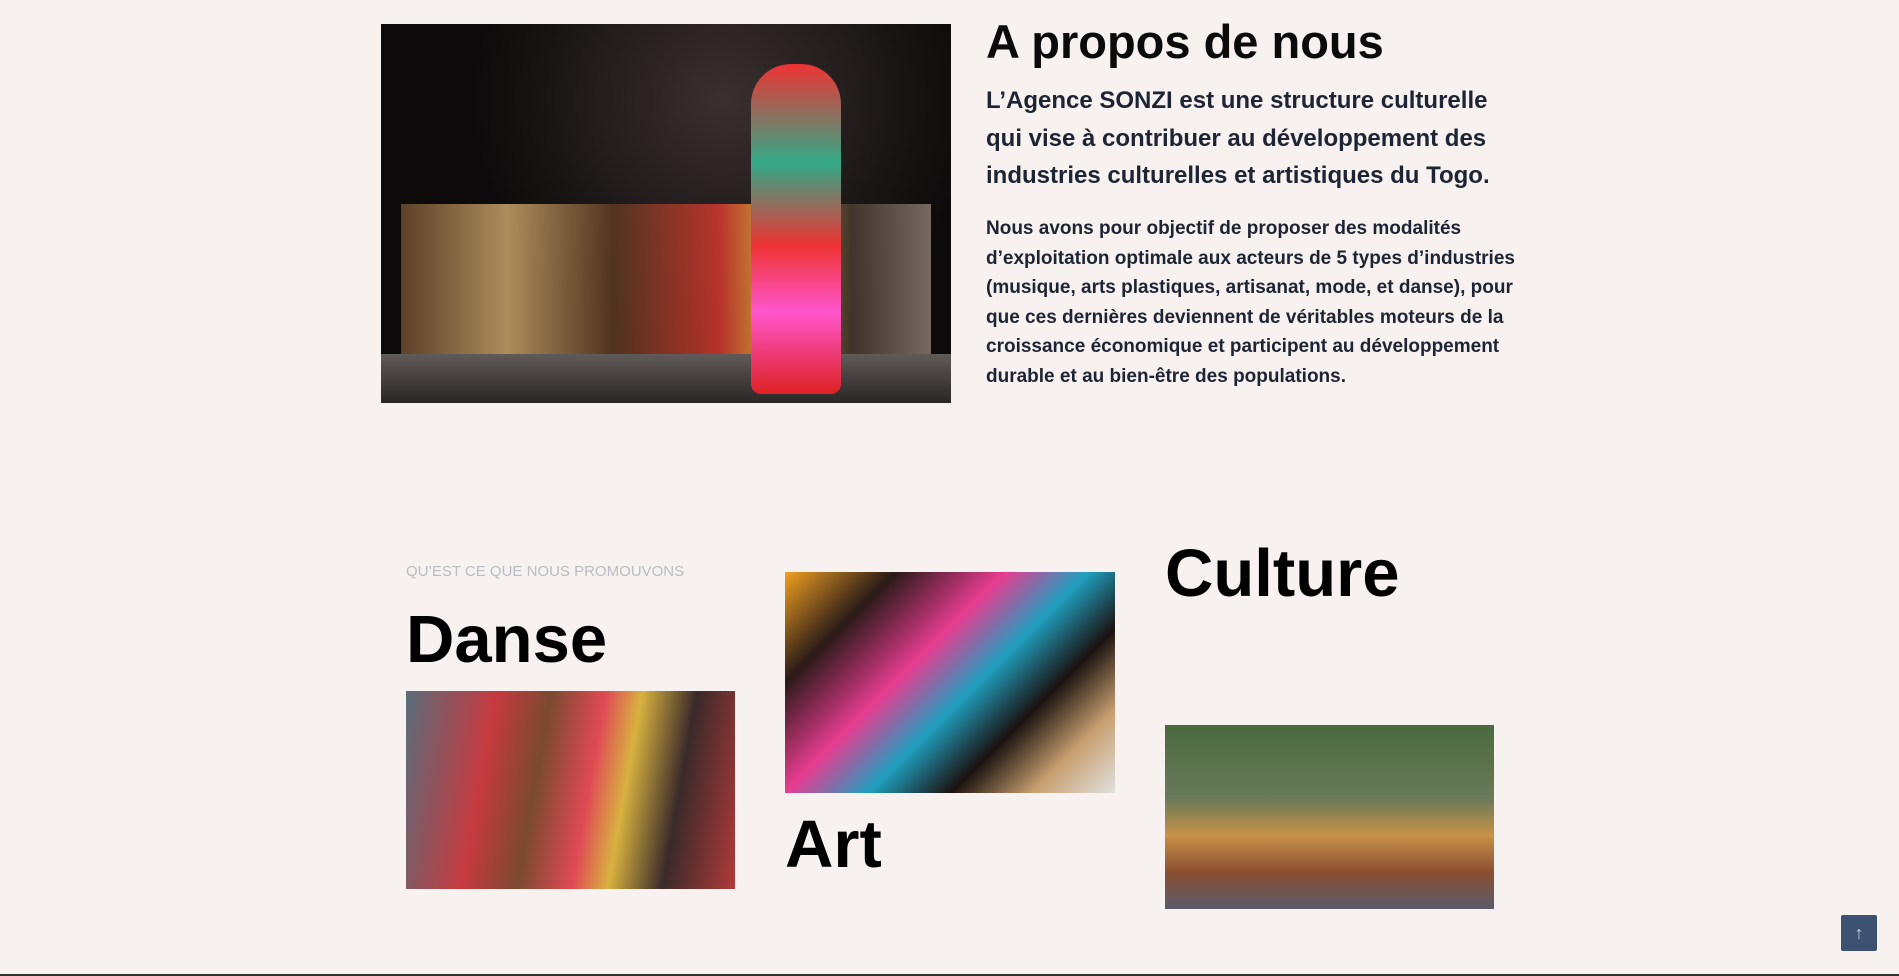 The image size is (1899, 976). I want to click on arrow-up-icon: ↑, so click(1859, 932).